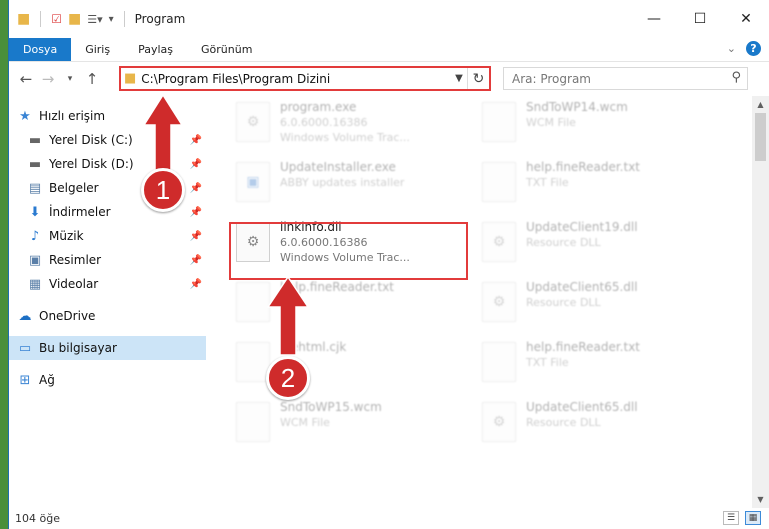 Image resolution: width=769 pixels, height=529 pixels. Describe the element at coordinates (288, 378) in the screenshot. I see `step-2-badge: 2` at that location.